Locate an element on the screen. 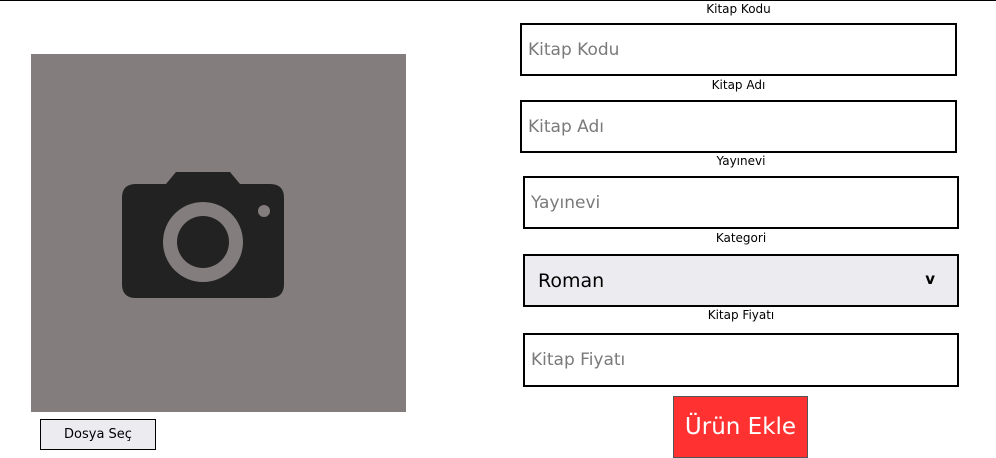 This screenshot has width=996, height=458. top-divider is located at coordinates (498, 0).